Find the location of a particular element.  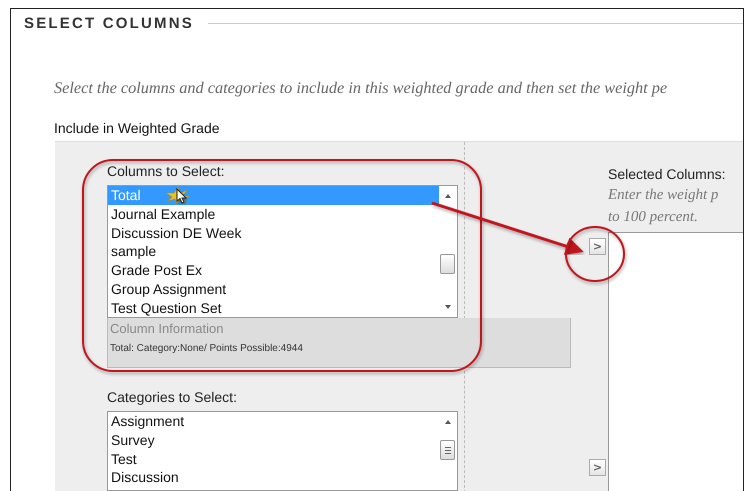

list-item: Grade Post Ex is located at coordinates (273, 270).